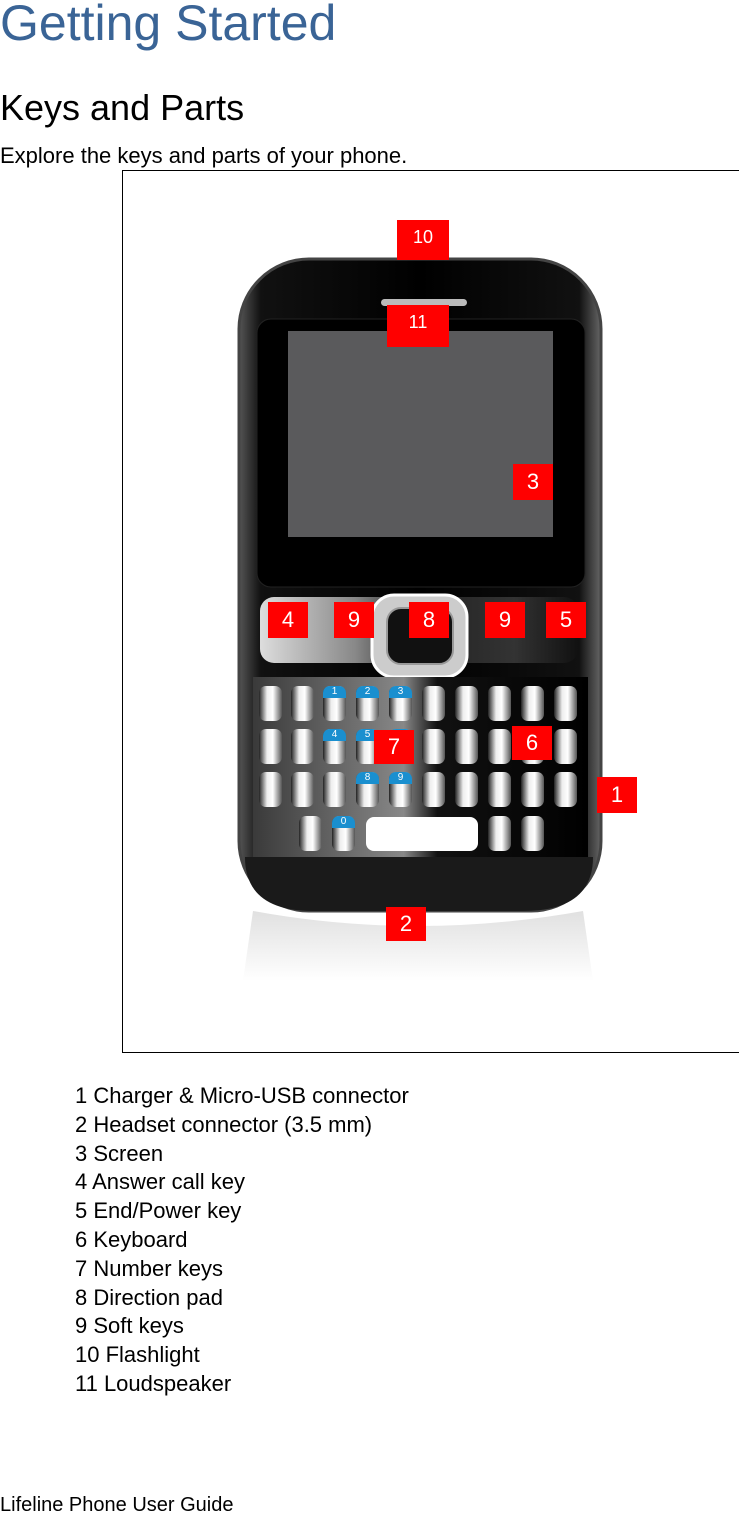  I want to click on key-n, so click(466, 789).